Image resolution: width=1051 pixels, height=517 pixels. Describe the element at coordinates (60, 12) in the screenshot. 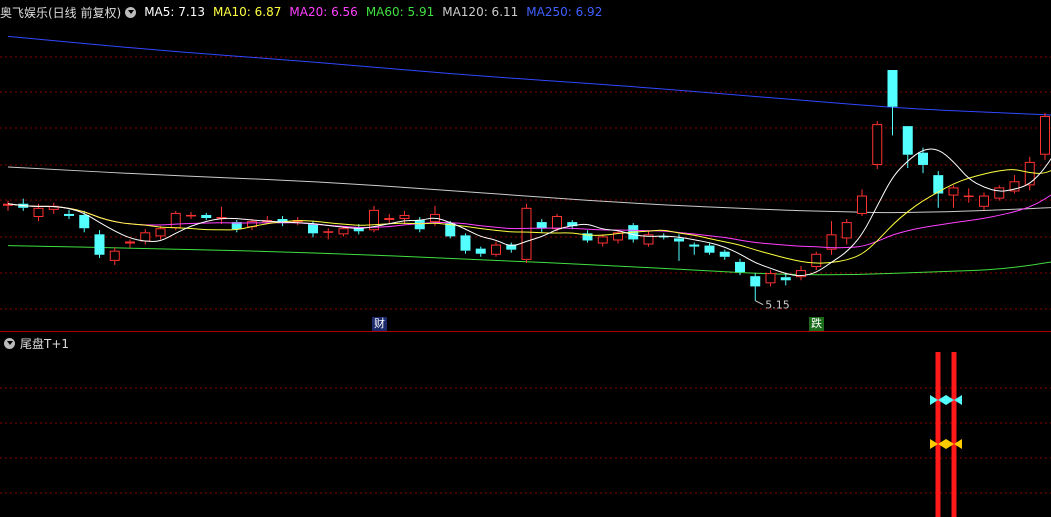

I see `stock-title: 奥飞娱乐(日线 前复权)` at that location.